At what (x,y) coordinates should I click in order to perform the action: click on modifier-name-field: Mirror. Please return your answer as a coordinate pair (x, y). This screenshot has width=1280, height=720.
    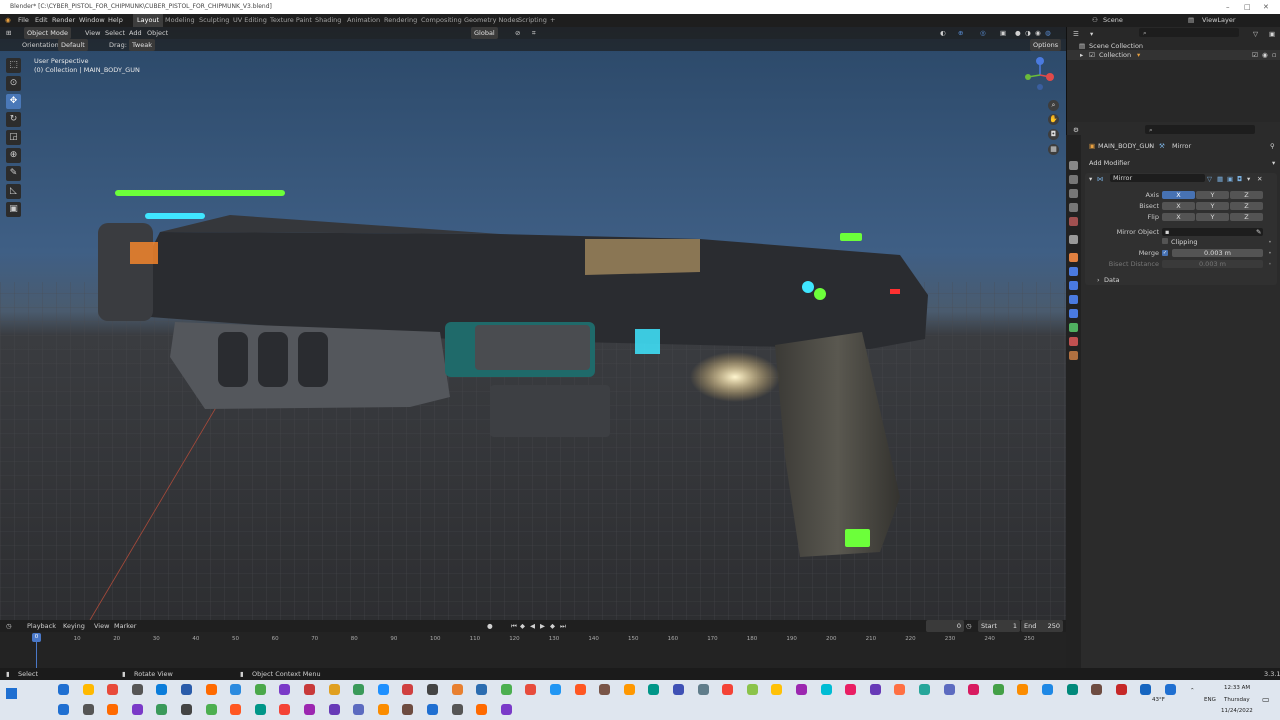
    Looking at the image, I should click on (1157, 178).